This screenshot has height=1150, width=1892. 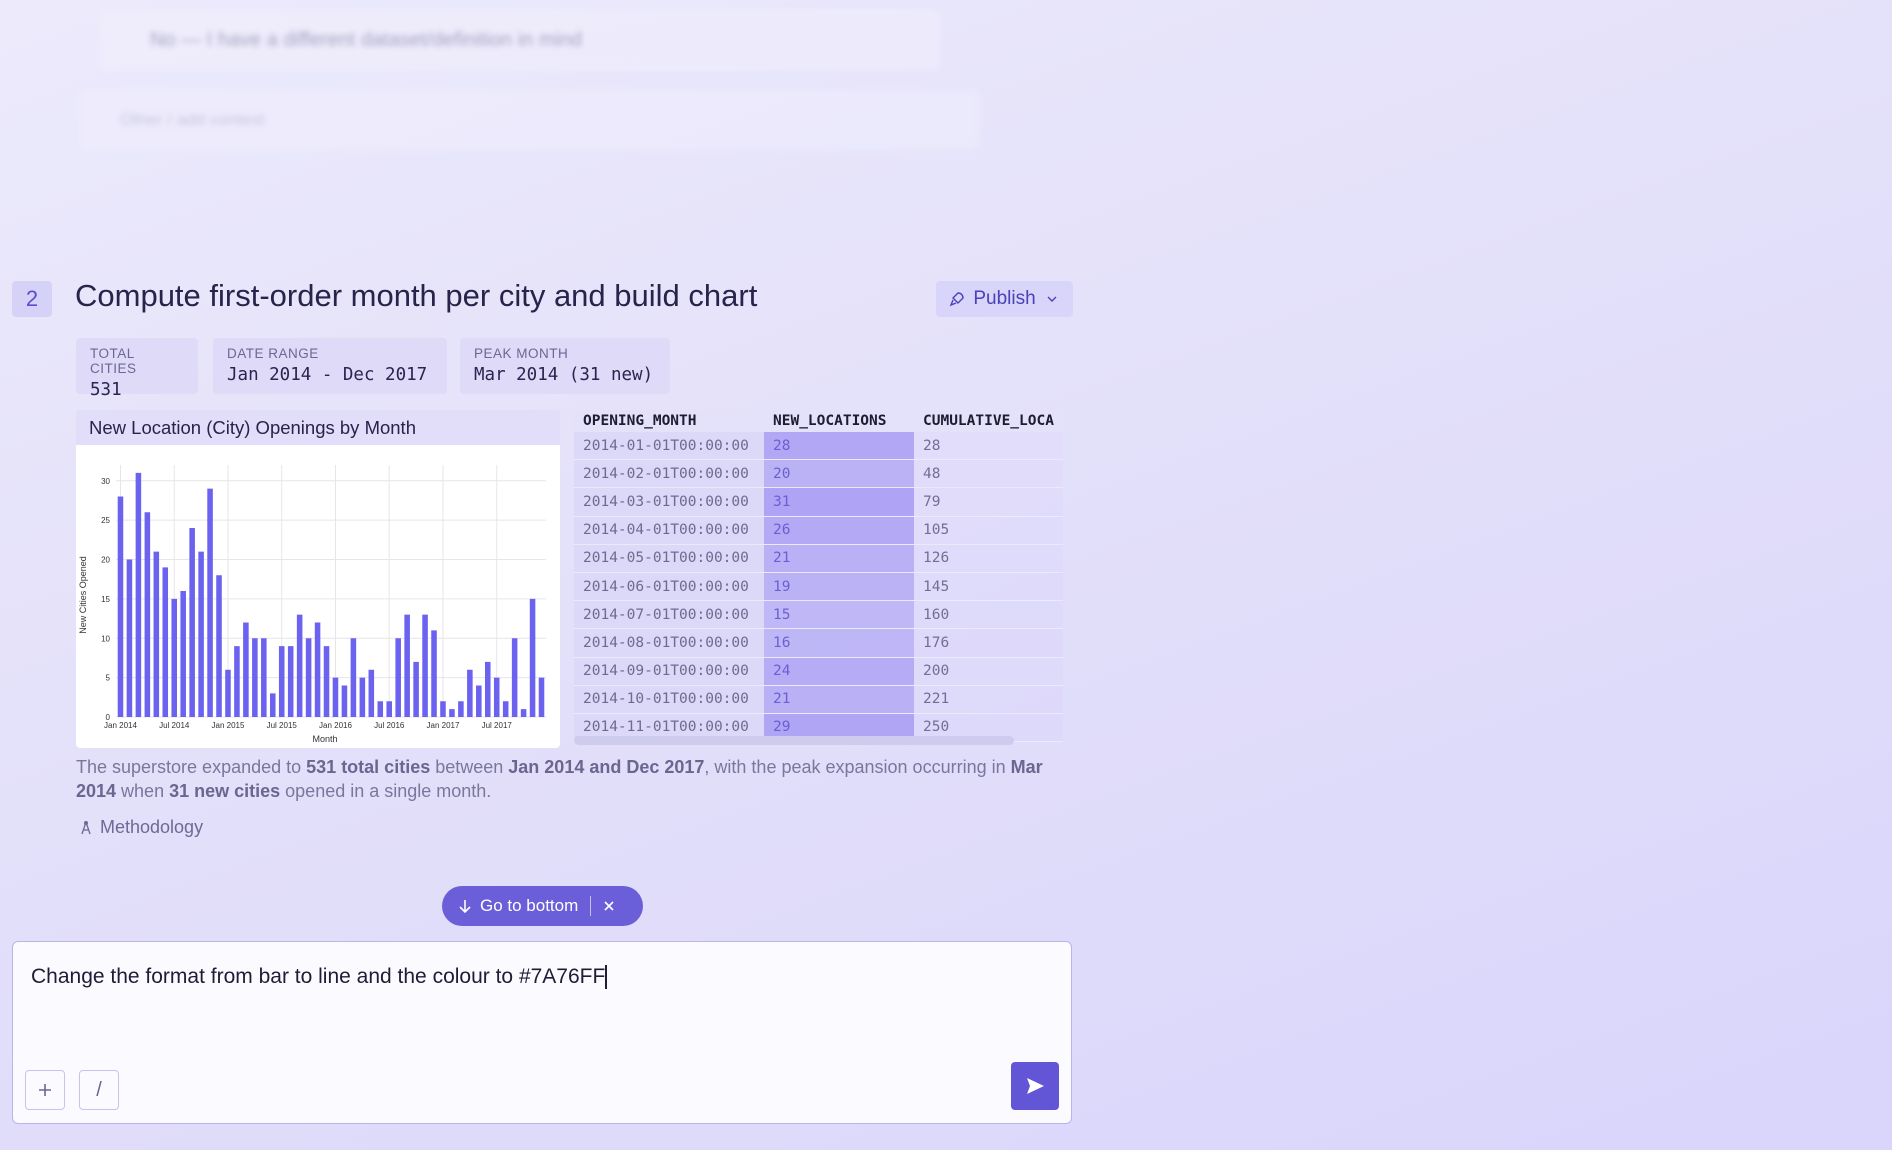 I want to click on table-cell: 26, so click(x=839, y=530).